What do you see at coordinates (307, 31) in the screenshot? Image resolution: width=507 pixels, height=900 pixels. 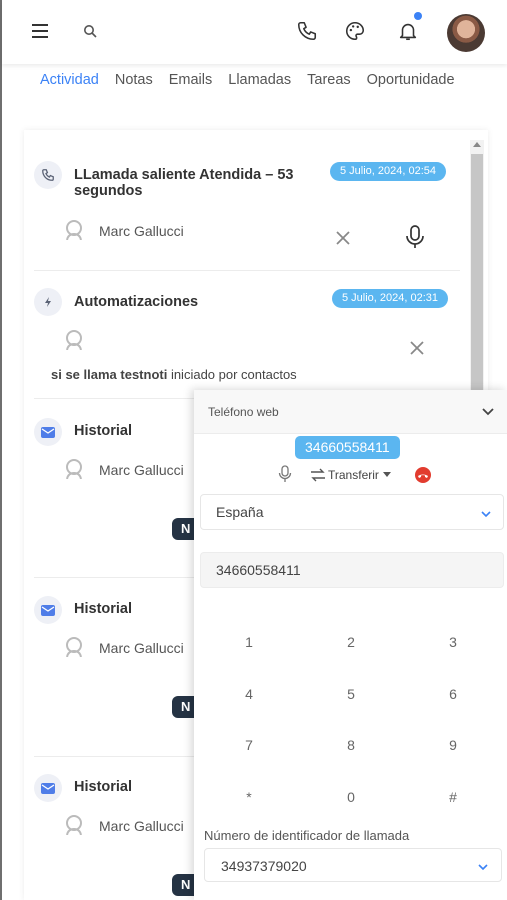 I see `phone-icon` at bounding box center [307, 31].